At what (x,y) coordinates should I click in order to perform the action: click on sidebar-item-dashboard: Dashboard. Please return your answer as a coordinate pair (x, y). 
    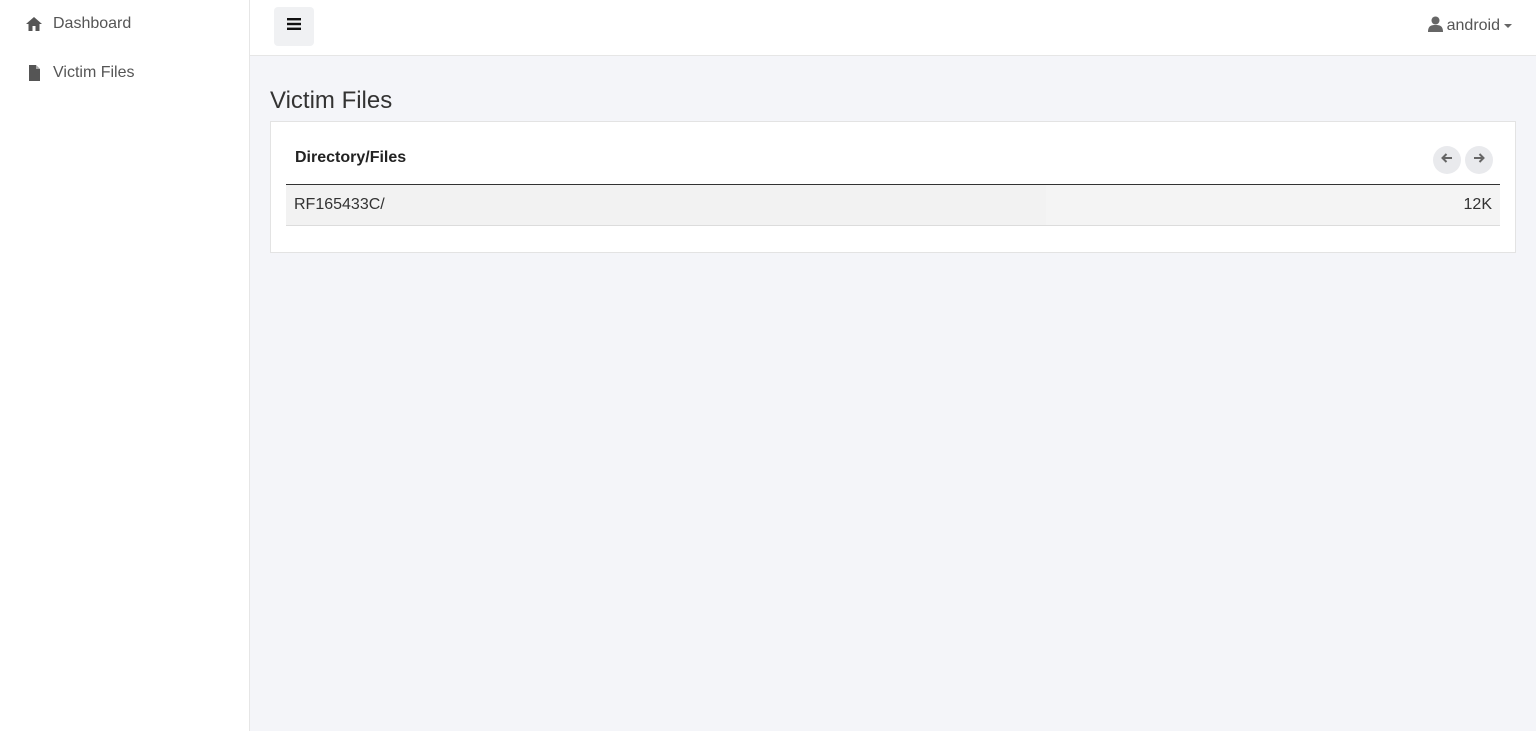
    Looking at the image, I should click on (78, 24).